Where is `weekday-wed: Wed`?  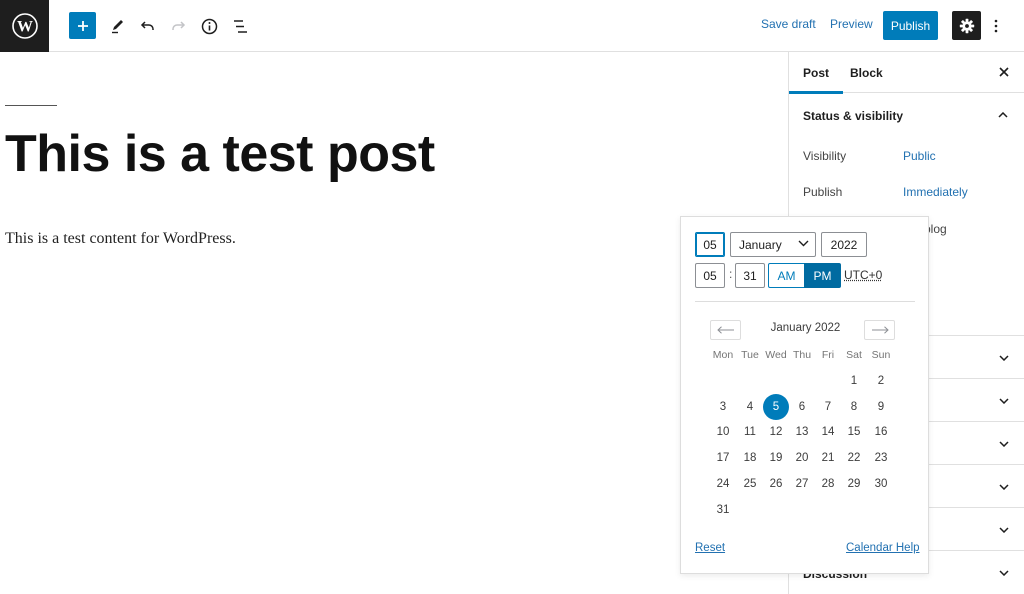 weekday-wed: Wed is located at coordinates (776, 355).